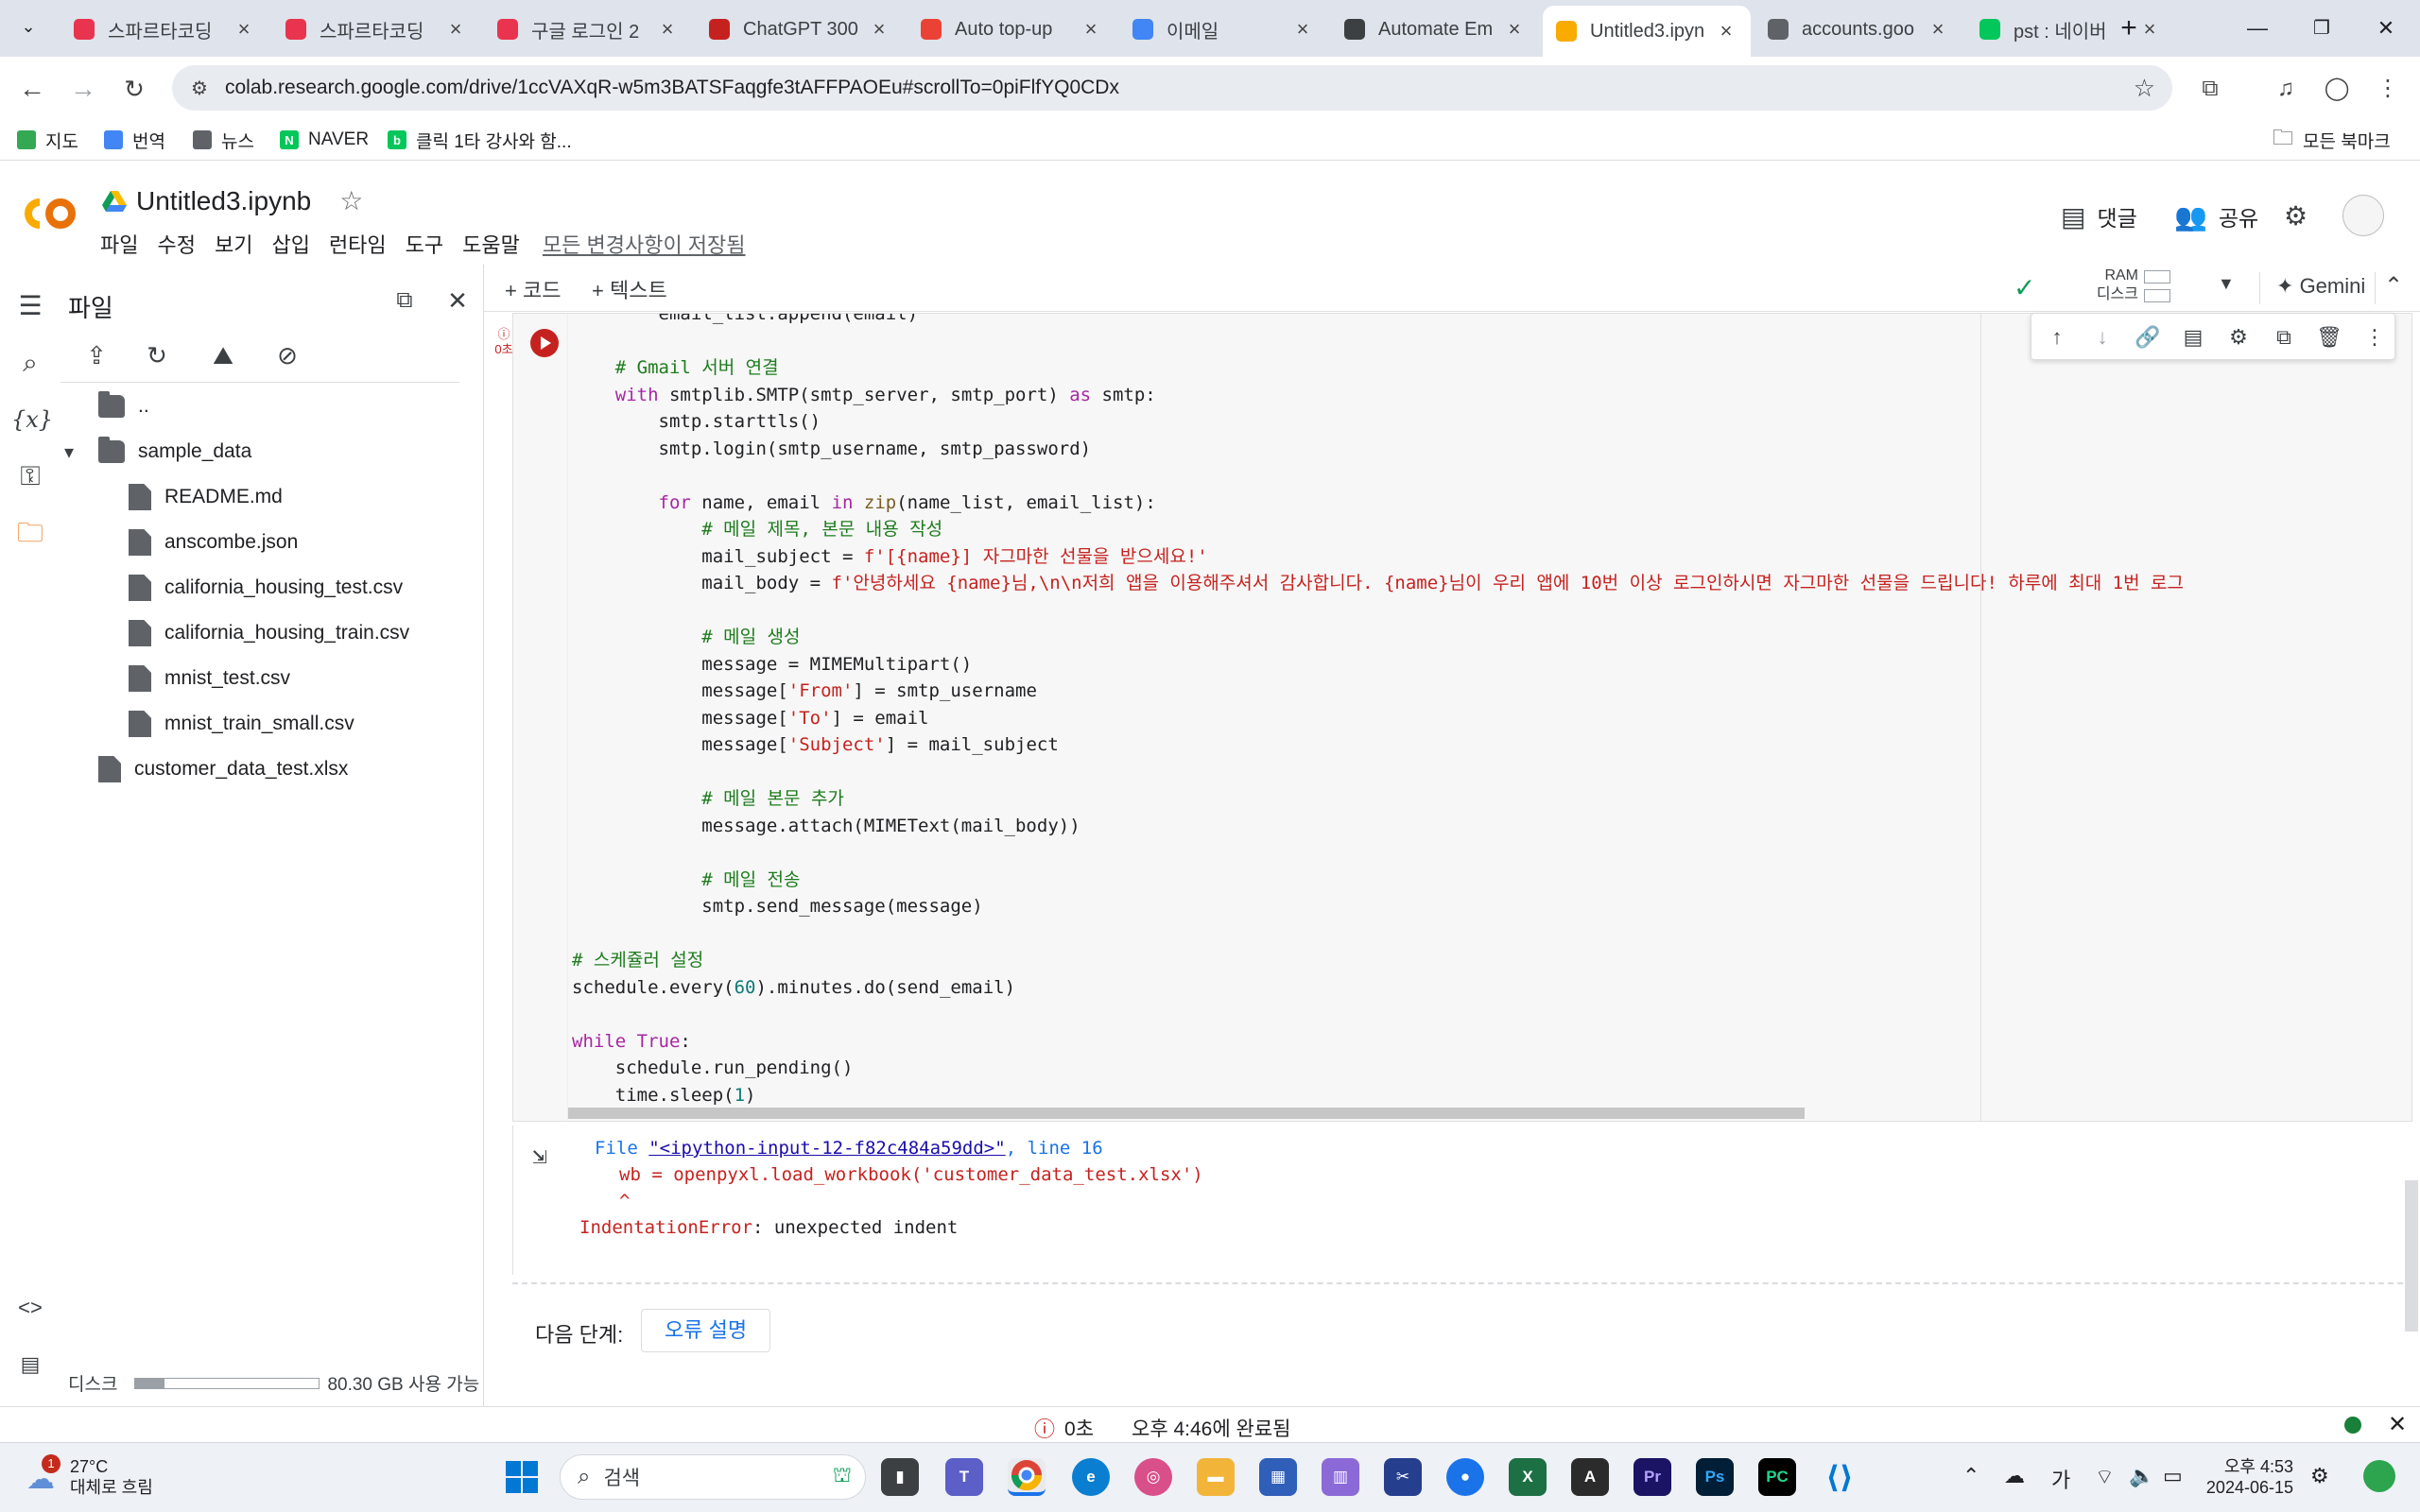 Image resolution: width=2420 pixels, height=1512 pixels. Describe the element at coordinates (2248, 1477) in the screenshot. I see `clock: 오후 4:53 2024-06-15` at that location.